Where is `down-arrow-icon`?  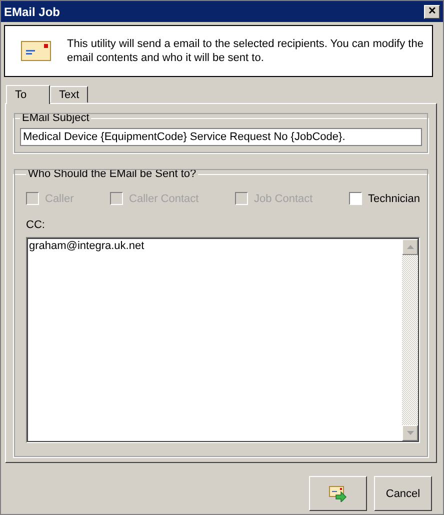
down-arrow-icon is located at coordinates (410, 433).